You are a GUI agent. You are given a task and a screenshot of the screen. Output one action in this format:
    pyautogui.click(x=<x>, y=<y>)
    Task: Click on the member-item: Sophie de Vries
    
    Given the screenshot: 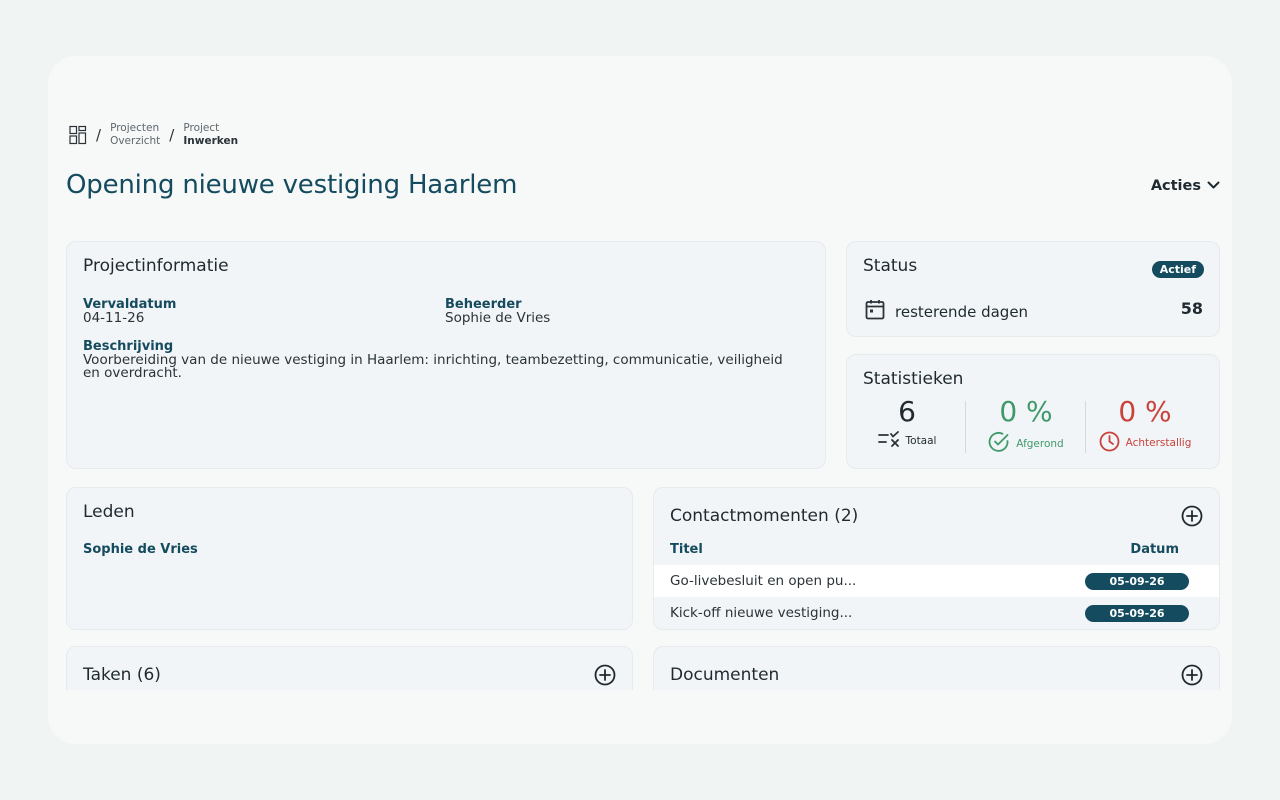 What is the action you would take?
    pyautogui.click(x=140, y=550)
    